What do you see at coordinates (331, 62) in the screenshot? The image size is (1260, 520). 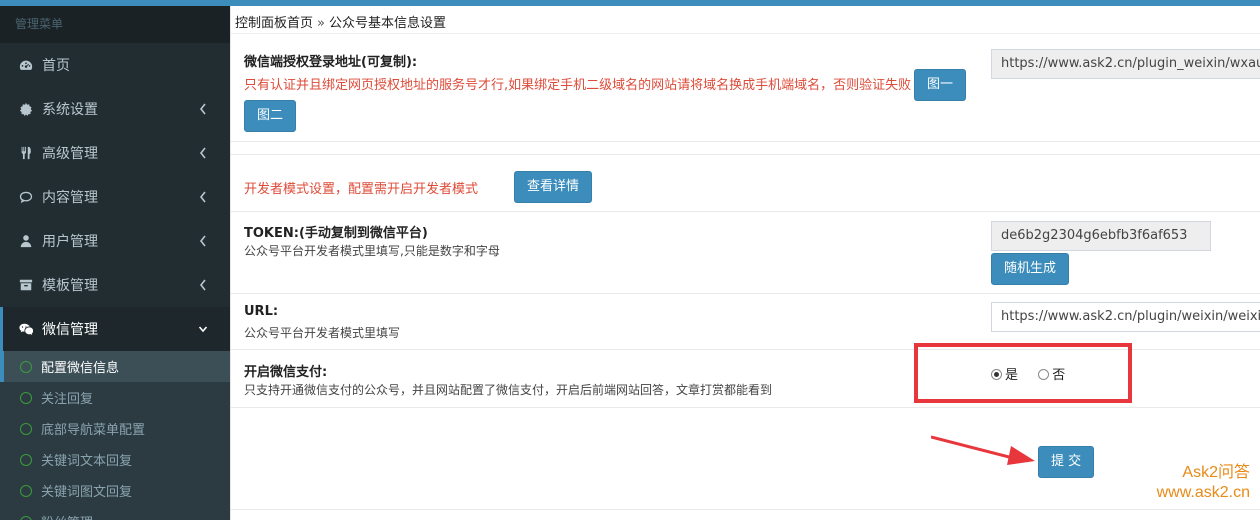 I see `auth-url-label: 微信端授权登录地址(可复制):` at bounding box center [331, 62].